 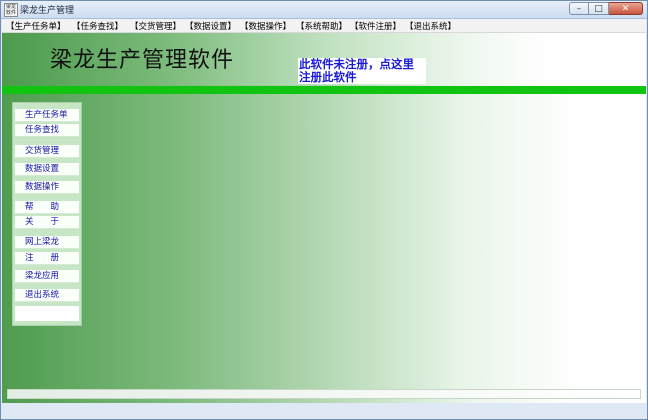 What do you see at coordinates (324, 394) in the screenshot?
I see `status-bar` at bounding box center [324, 394].